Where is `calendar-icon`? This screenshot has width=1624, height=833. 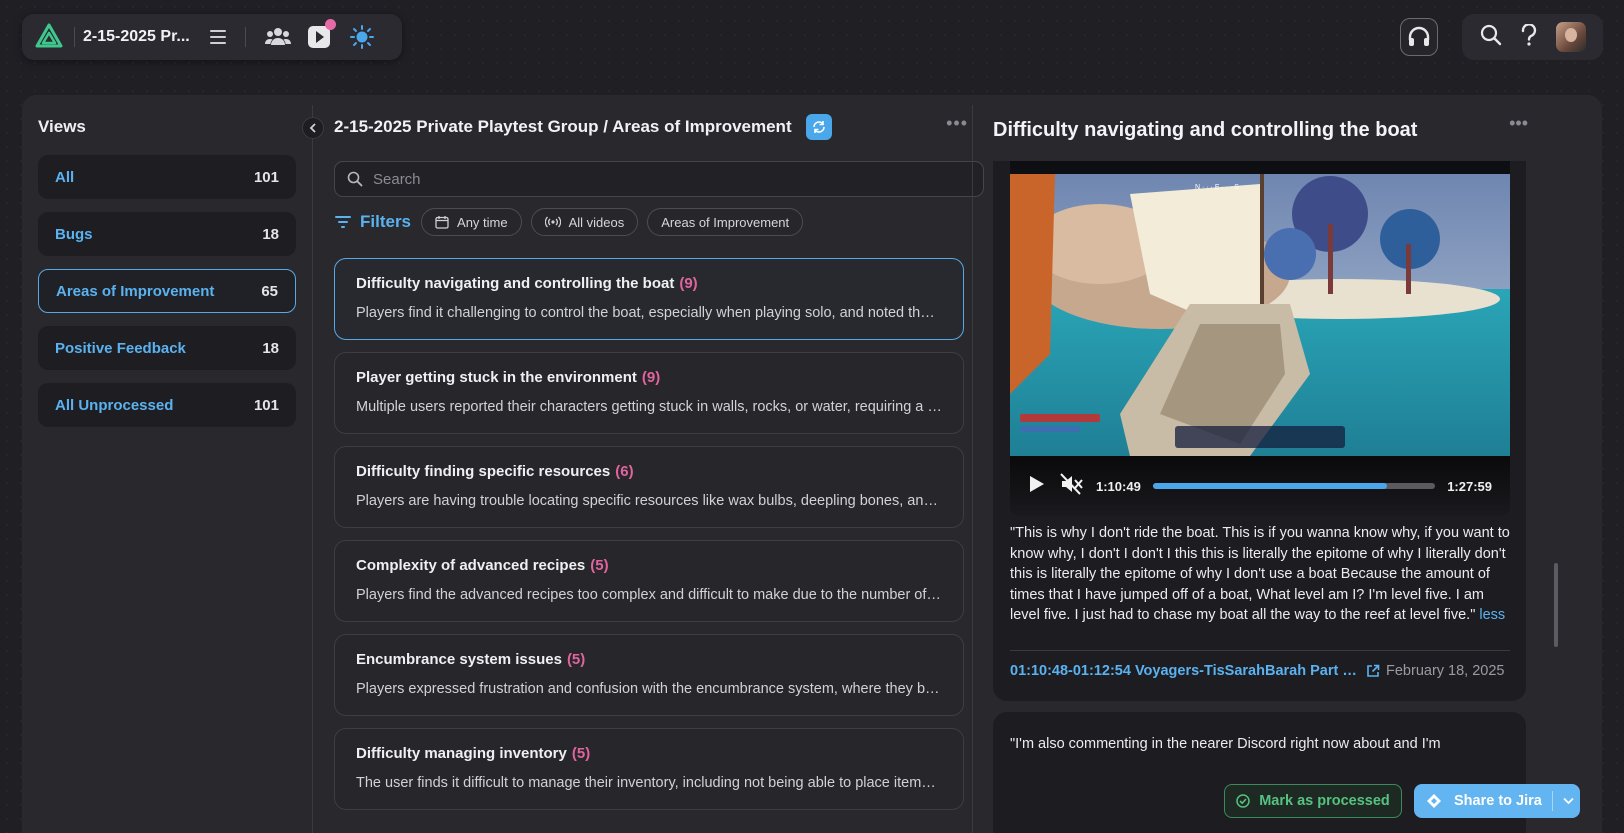
calendar-icon is located at coordinates (442, 222).